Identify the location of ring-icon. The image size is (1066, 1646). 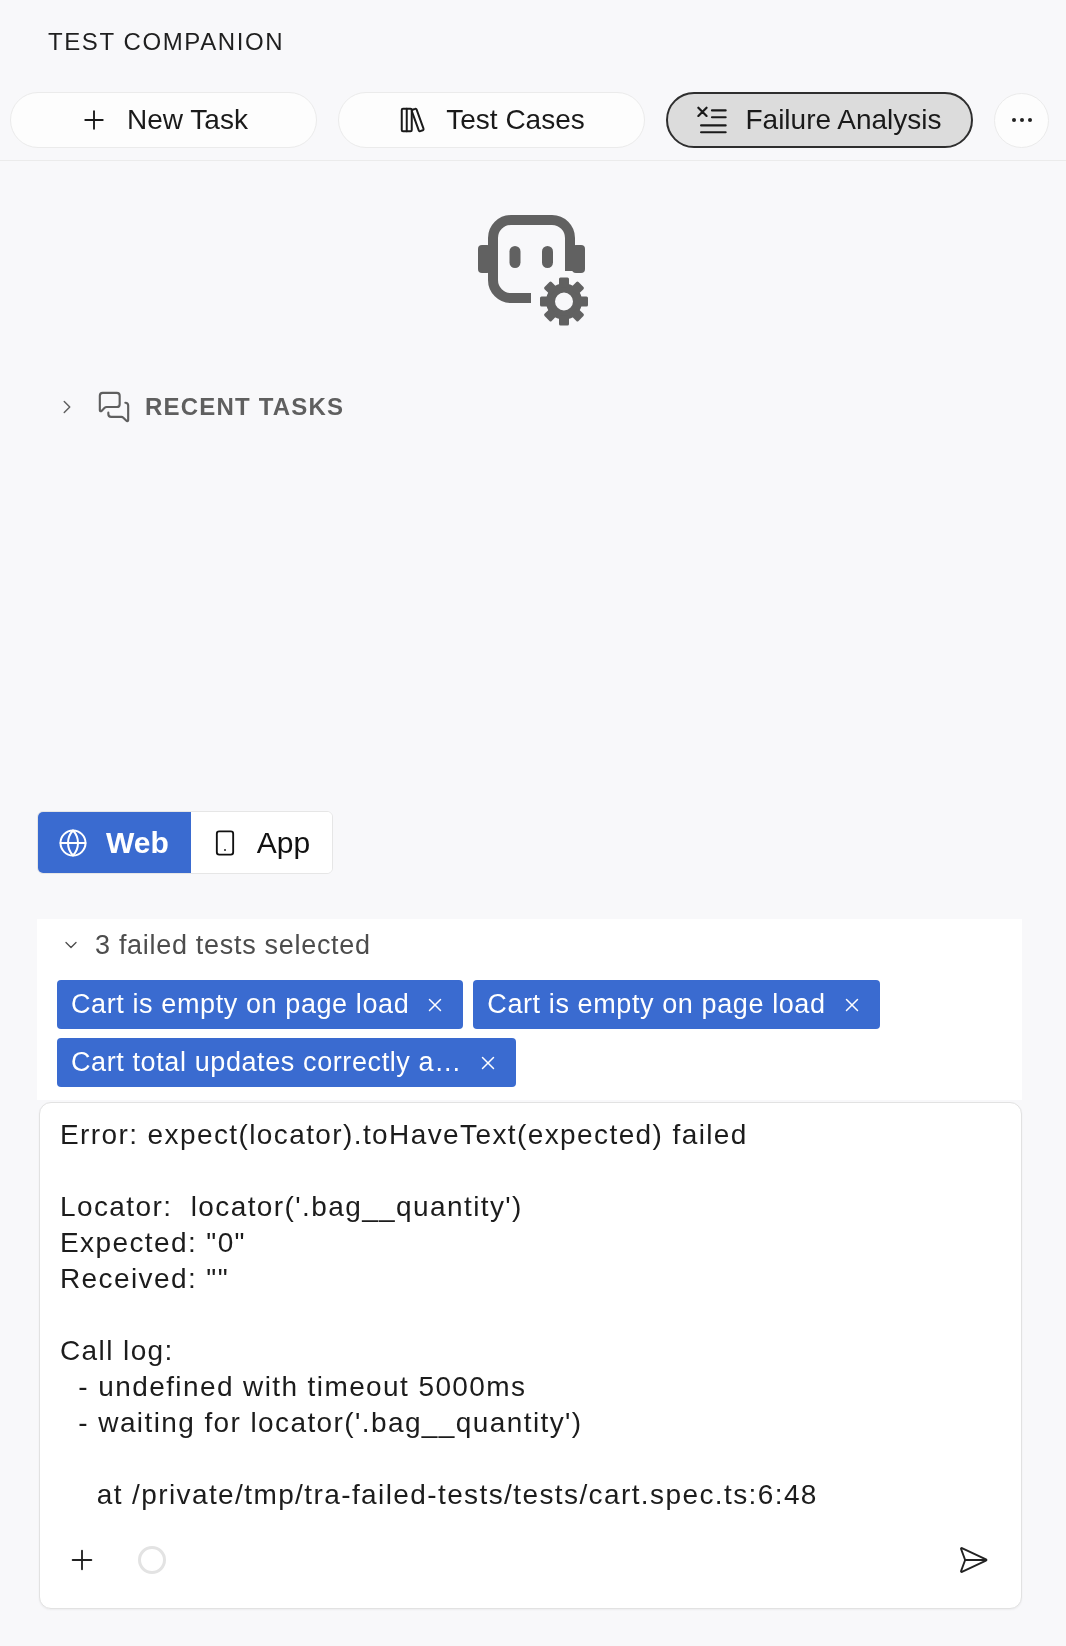
(152, 1560).